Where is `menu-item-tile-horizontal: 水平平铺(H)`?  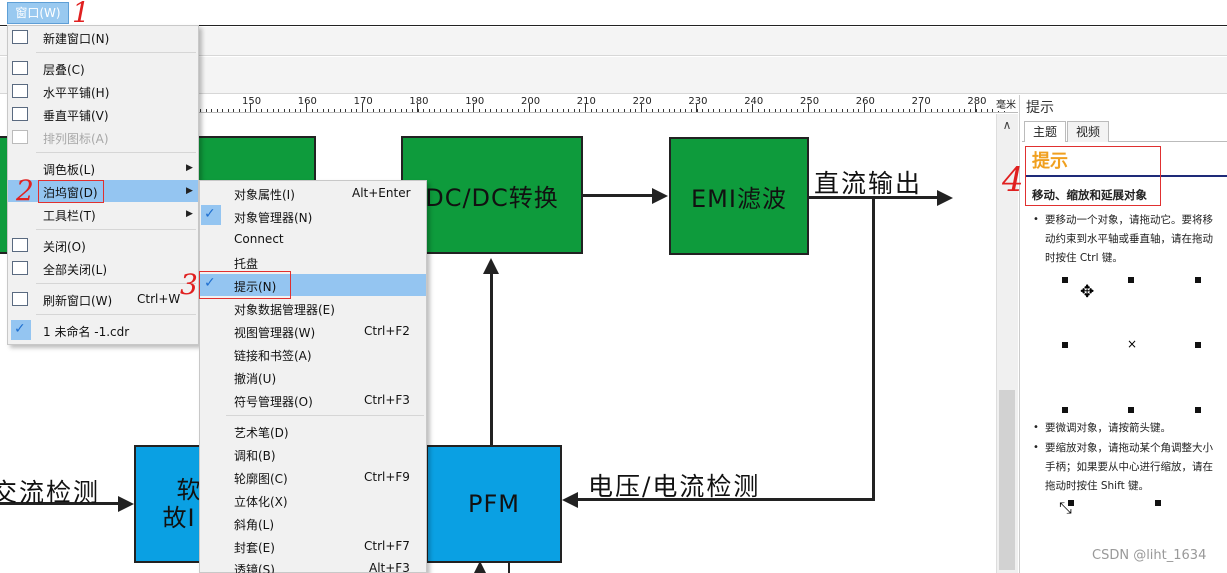
menu-item-tile-horizontal: 水平平铺(H) is located at coordinates (76, 92).